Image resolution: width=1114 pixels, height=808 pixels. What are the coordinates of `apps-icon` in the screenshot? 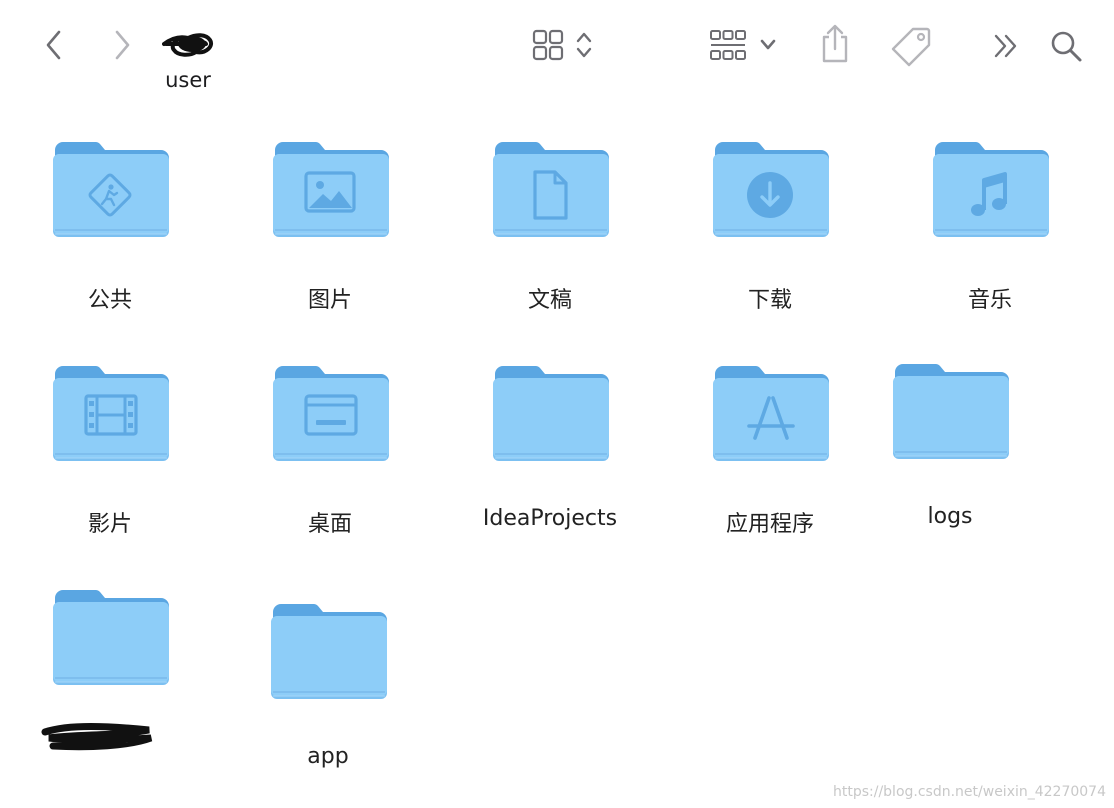 It's located at (771, 418).